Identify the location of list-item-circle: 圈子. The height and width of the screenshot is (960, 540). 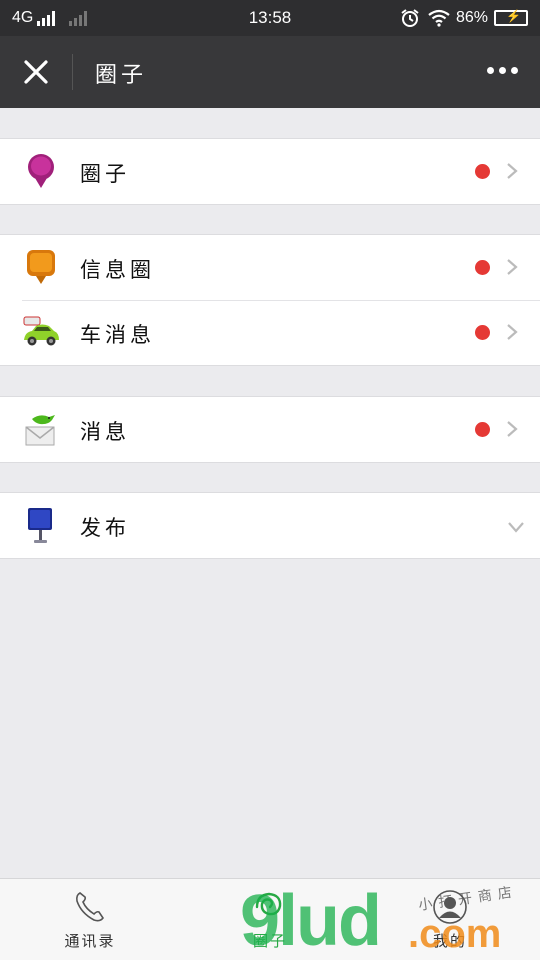
(270, 171).